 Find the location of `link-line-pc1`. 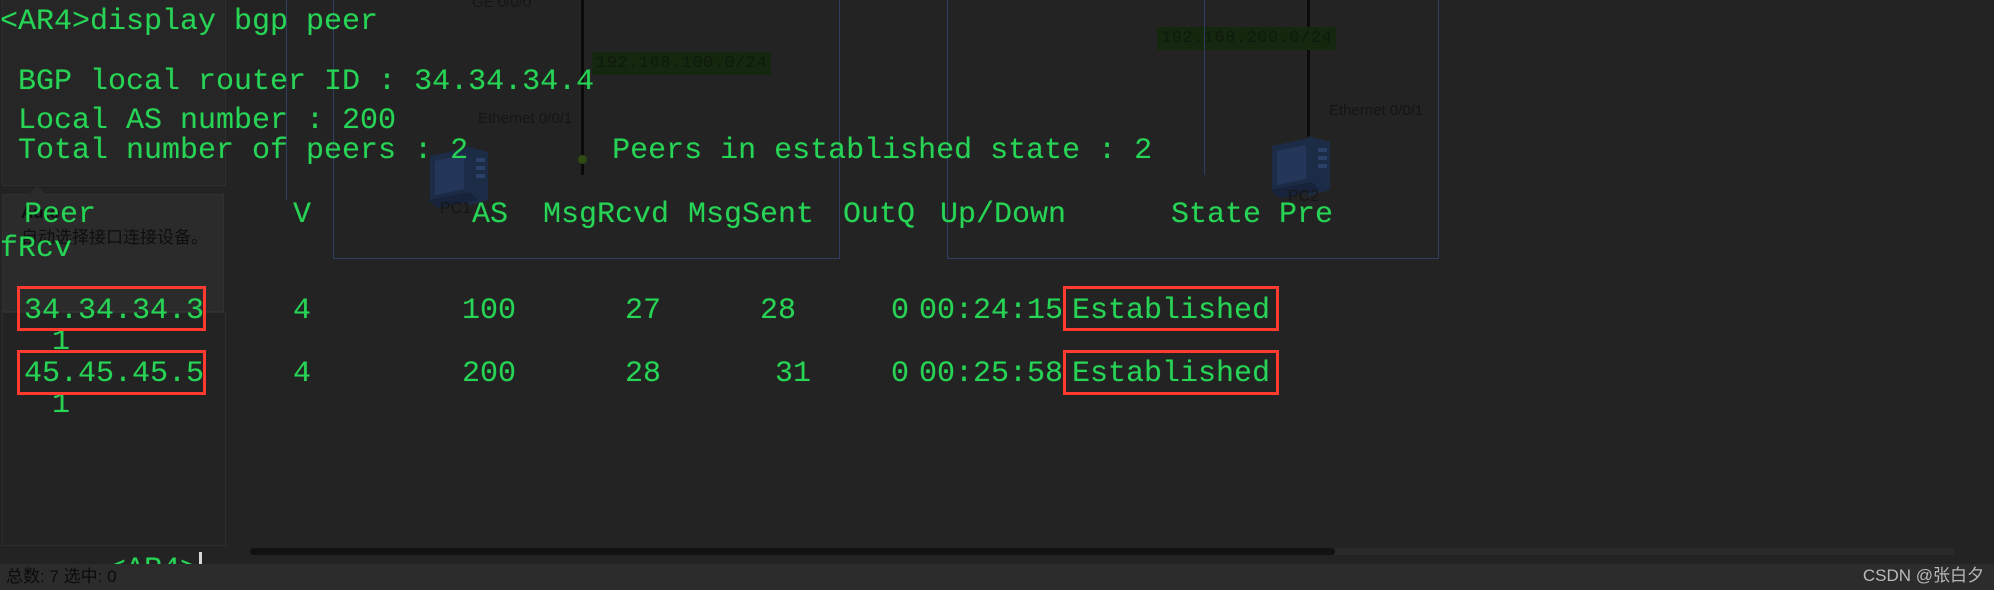

link-line-pc1 is located at coordinates (582, 87).